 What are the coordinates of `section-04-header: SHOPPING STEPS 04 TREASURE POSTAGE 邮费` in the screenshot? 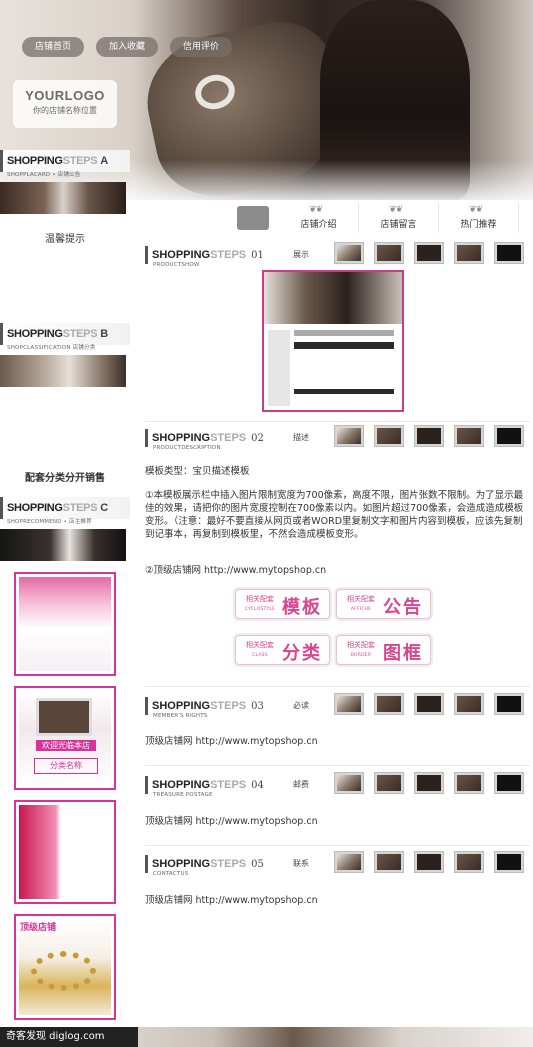 It's located at (337, 789).